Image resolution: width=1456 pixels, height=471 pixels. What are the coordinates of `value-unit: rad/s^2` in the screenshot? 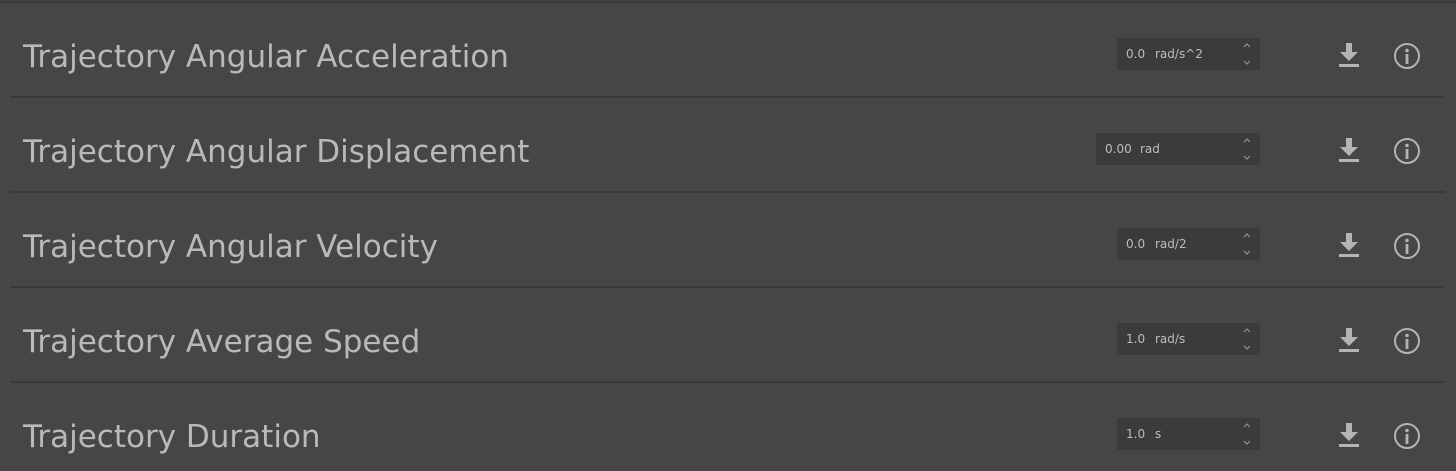 It's located at (1179, 54).